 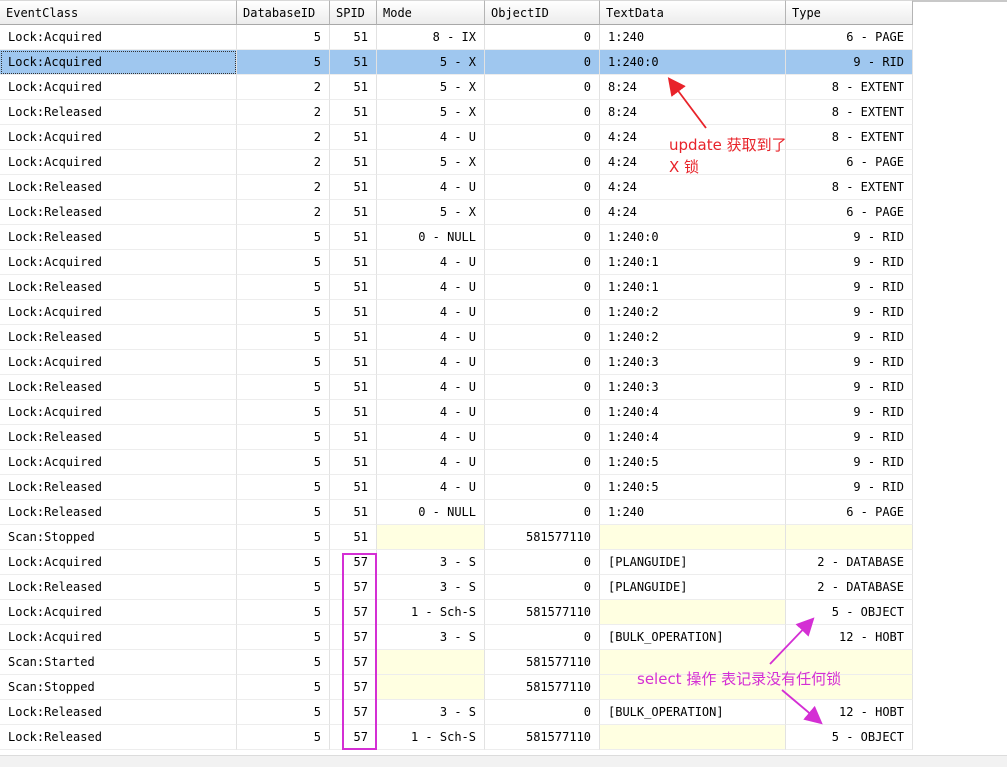 What do you see at coordinates (283, 12) in the screenshot?
I see `column-header-databaseid: DatabaseID` at bounding box center [283, 12].